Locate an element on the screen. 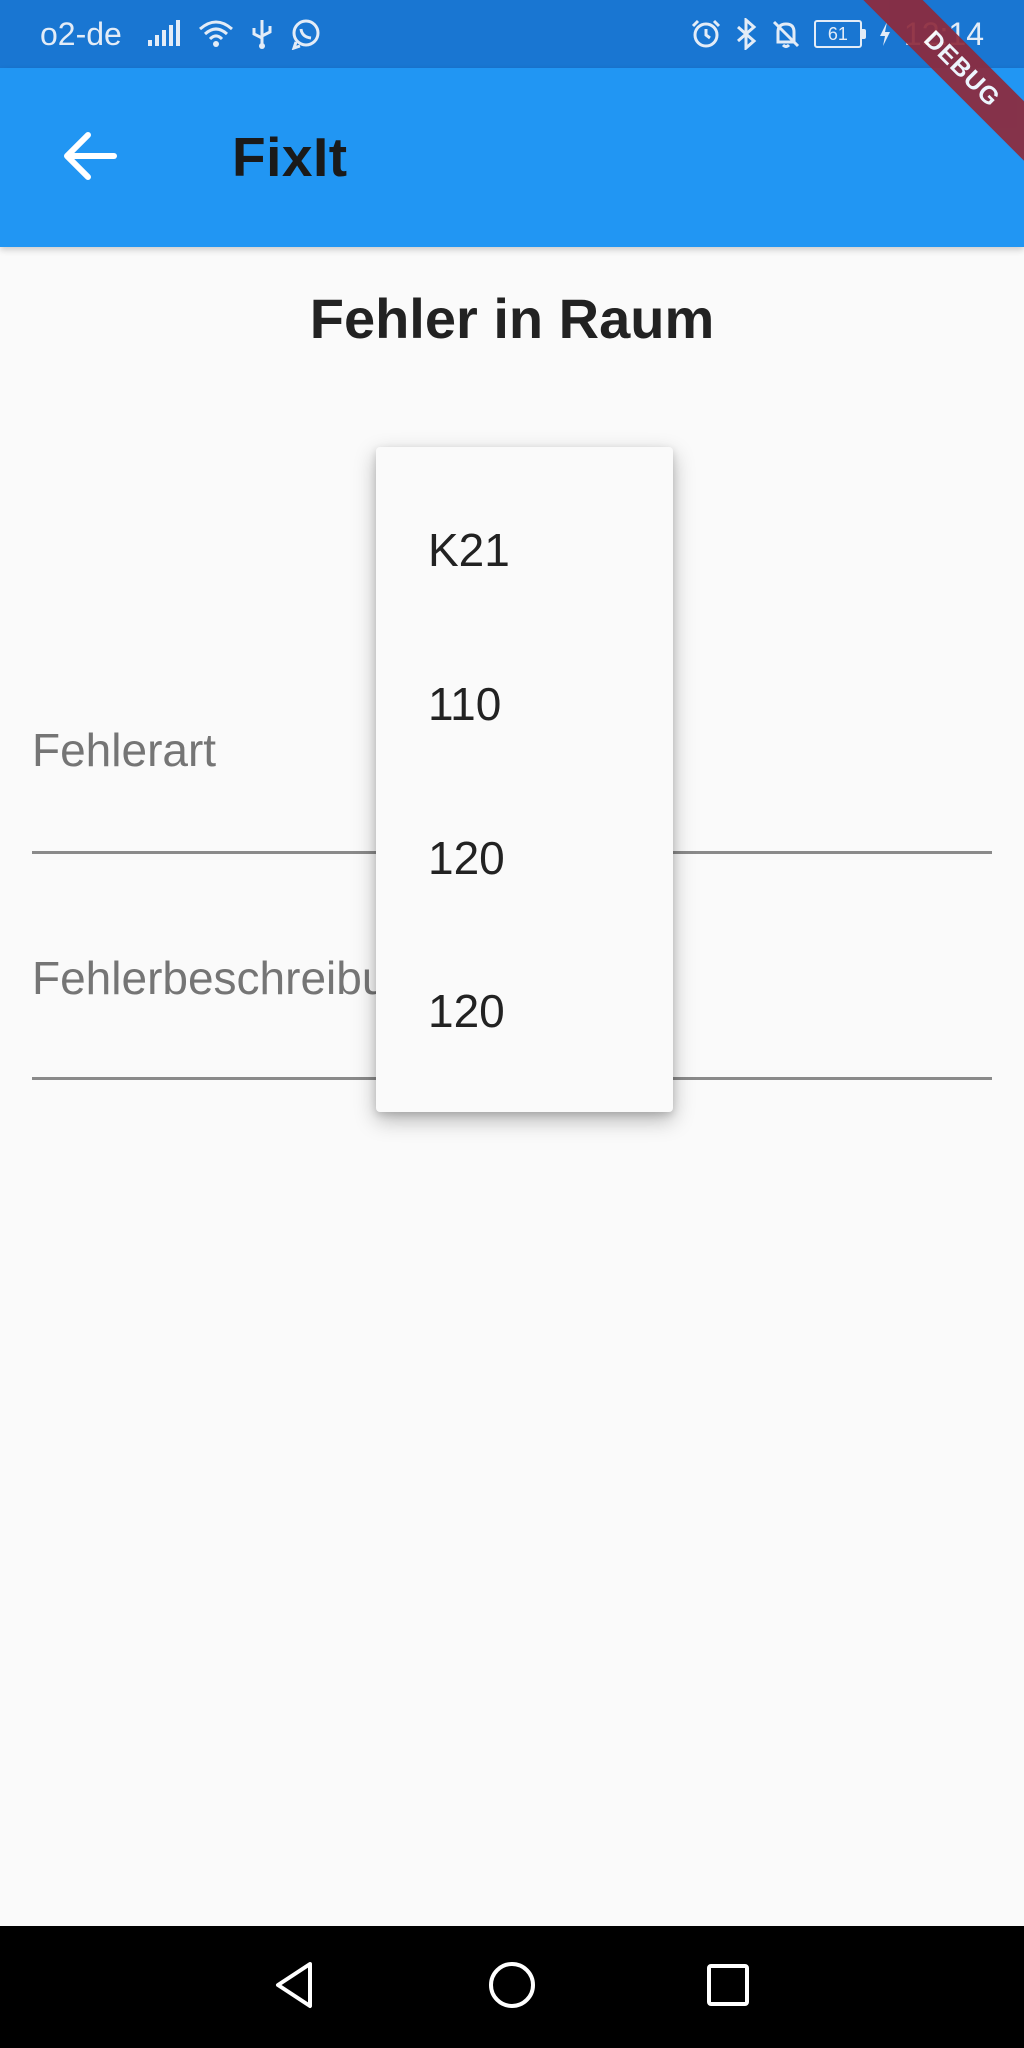 This screenshot has height=2048, width=1024. nav-home-button is located at coordinates (512, 1987).